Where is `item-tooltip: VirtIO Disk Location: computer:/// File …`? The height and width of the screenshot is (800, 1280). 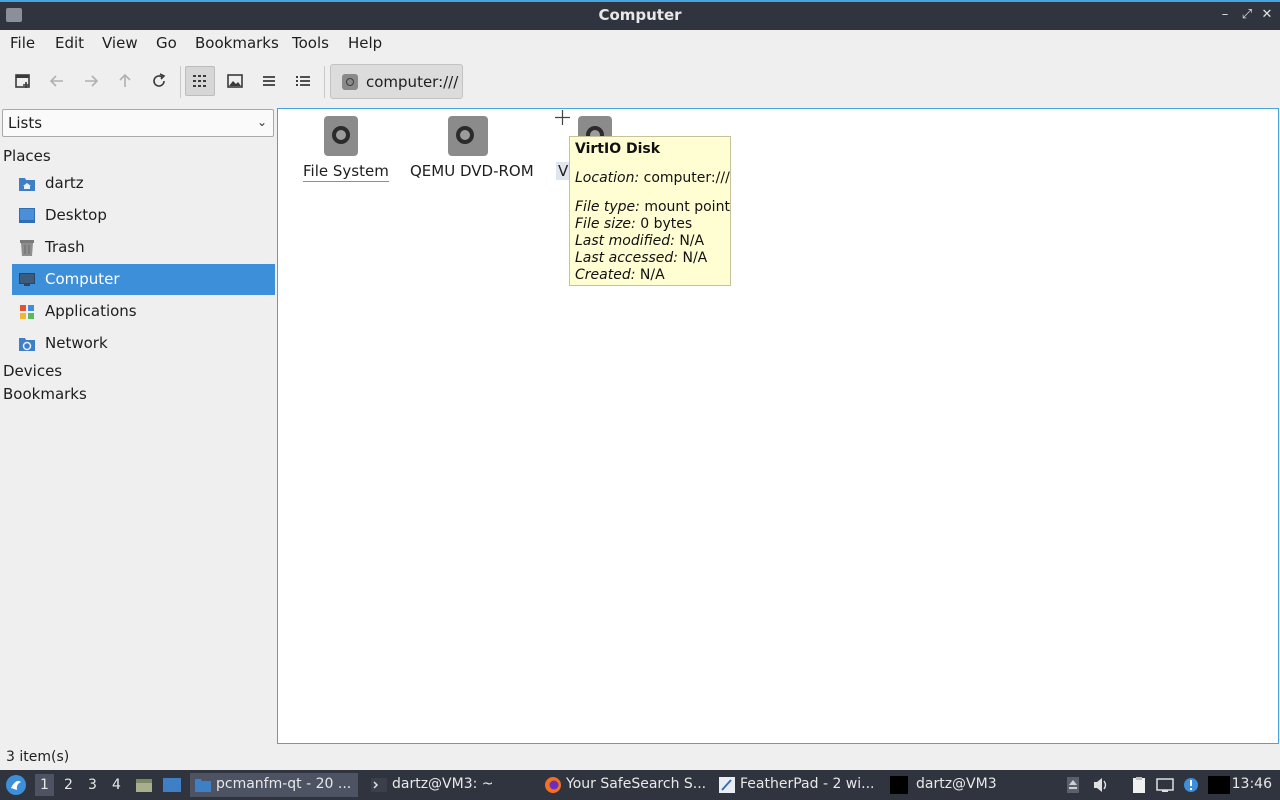 item-tooltip: VirtIO Disk Location: computer:/// File … is located at coordinates (650, 211).